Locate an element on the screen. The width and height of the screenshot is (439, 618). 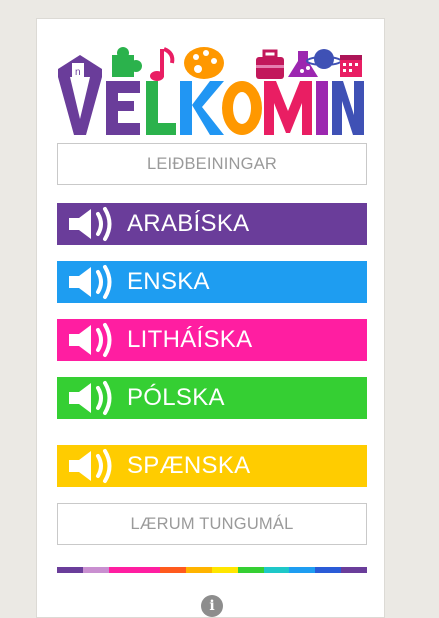
learn-languages-label: LÆRUM TUNGUMÁL is located at coordinates (212, 523).